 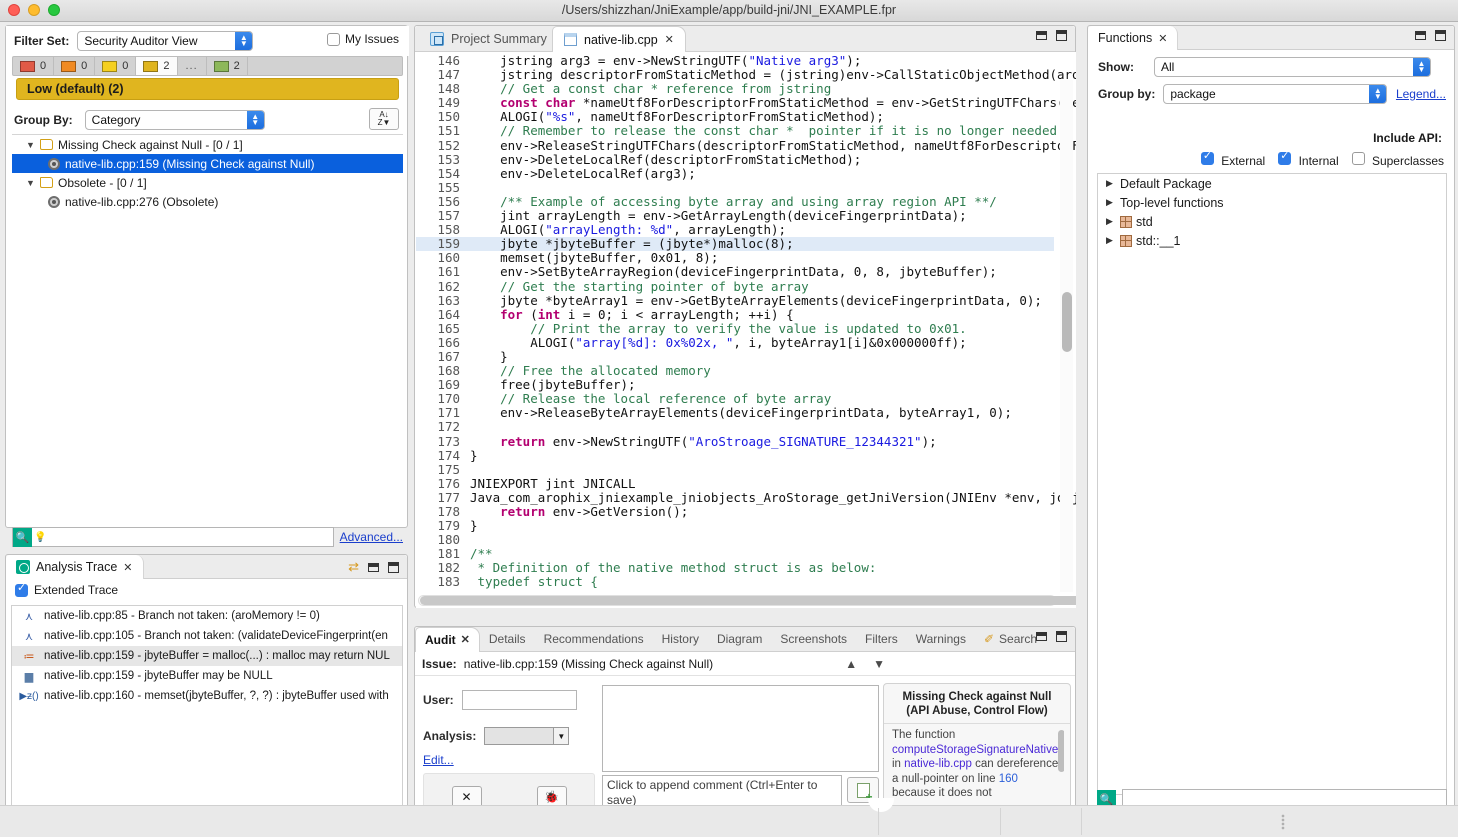 I want to click on show-dropdown: All ▲ ▼, so click(x=1292, y=67).